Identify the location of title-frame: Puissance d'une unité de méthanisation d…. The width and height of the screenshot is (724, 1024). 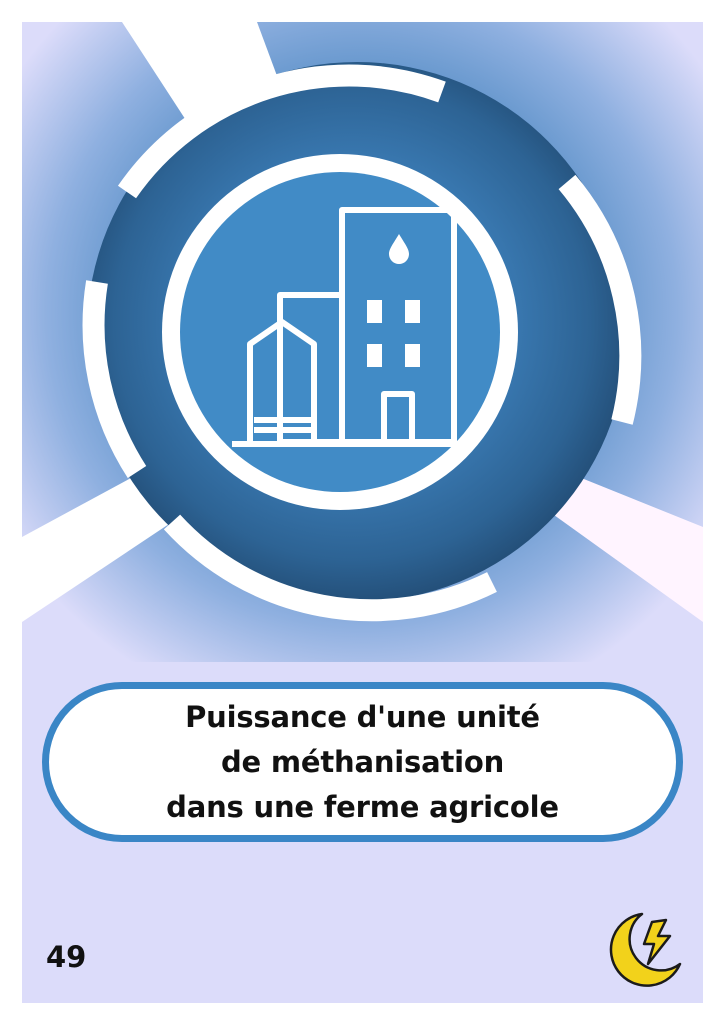
(362, 762).